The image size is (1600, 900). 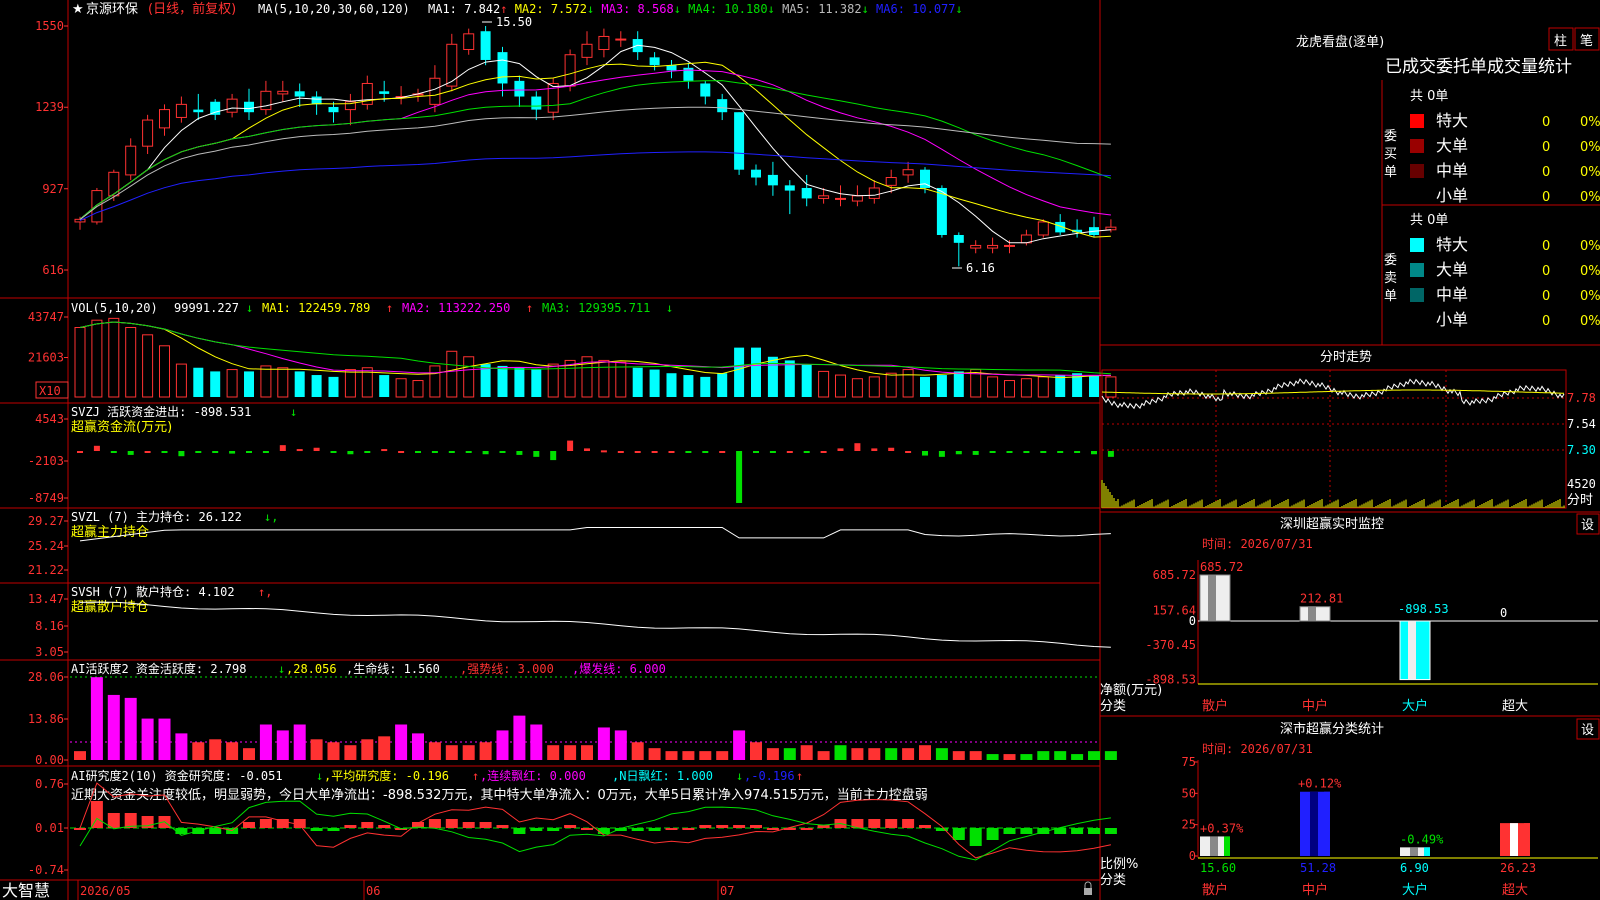 I want to click on ai-res-cont: ,连续飘红: 0.000, so click(x=533, y=775).